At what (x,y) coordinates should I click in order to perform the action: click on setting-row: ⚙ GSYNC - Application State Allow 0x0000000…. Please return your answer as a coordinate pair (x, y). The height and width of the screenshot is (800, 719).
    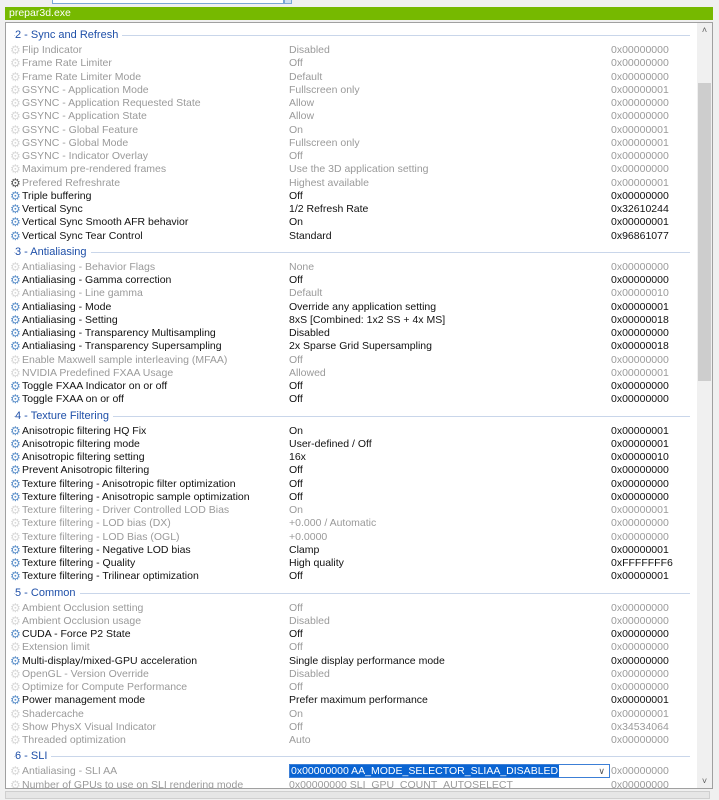
    Looking at the image, I should click on (351, 116).